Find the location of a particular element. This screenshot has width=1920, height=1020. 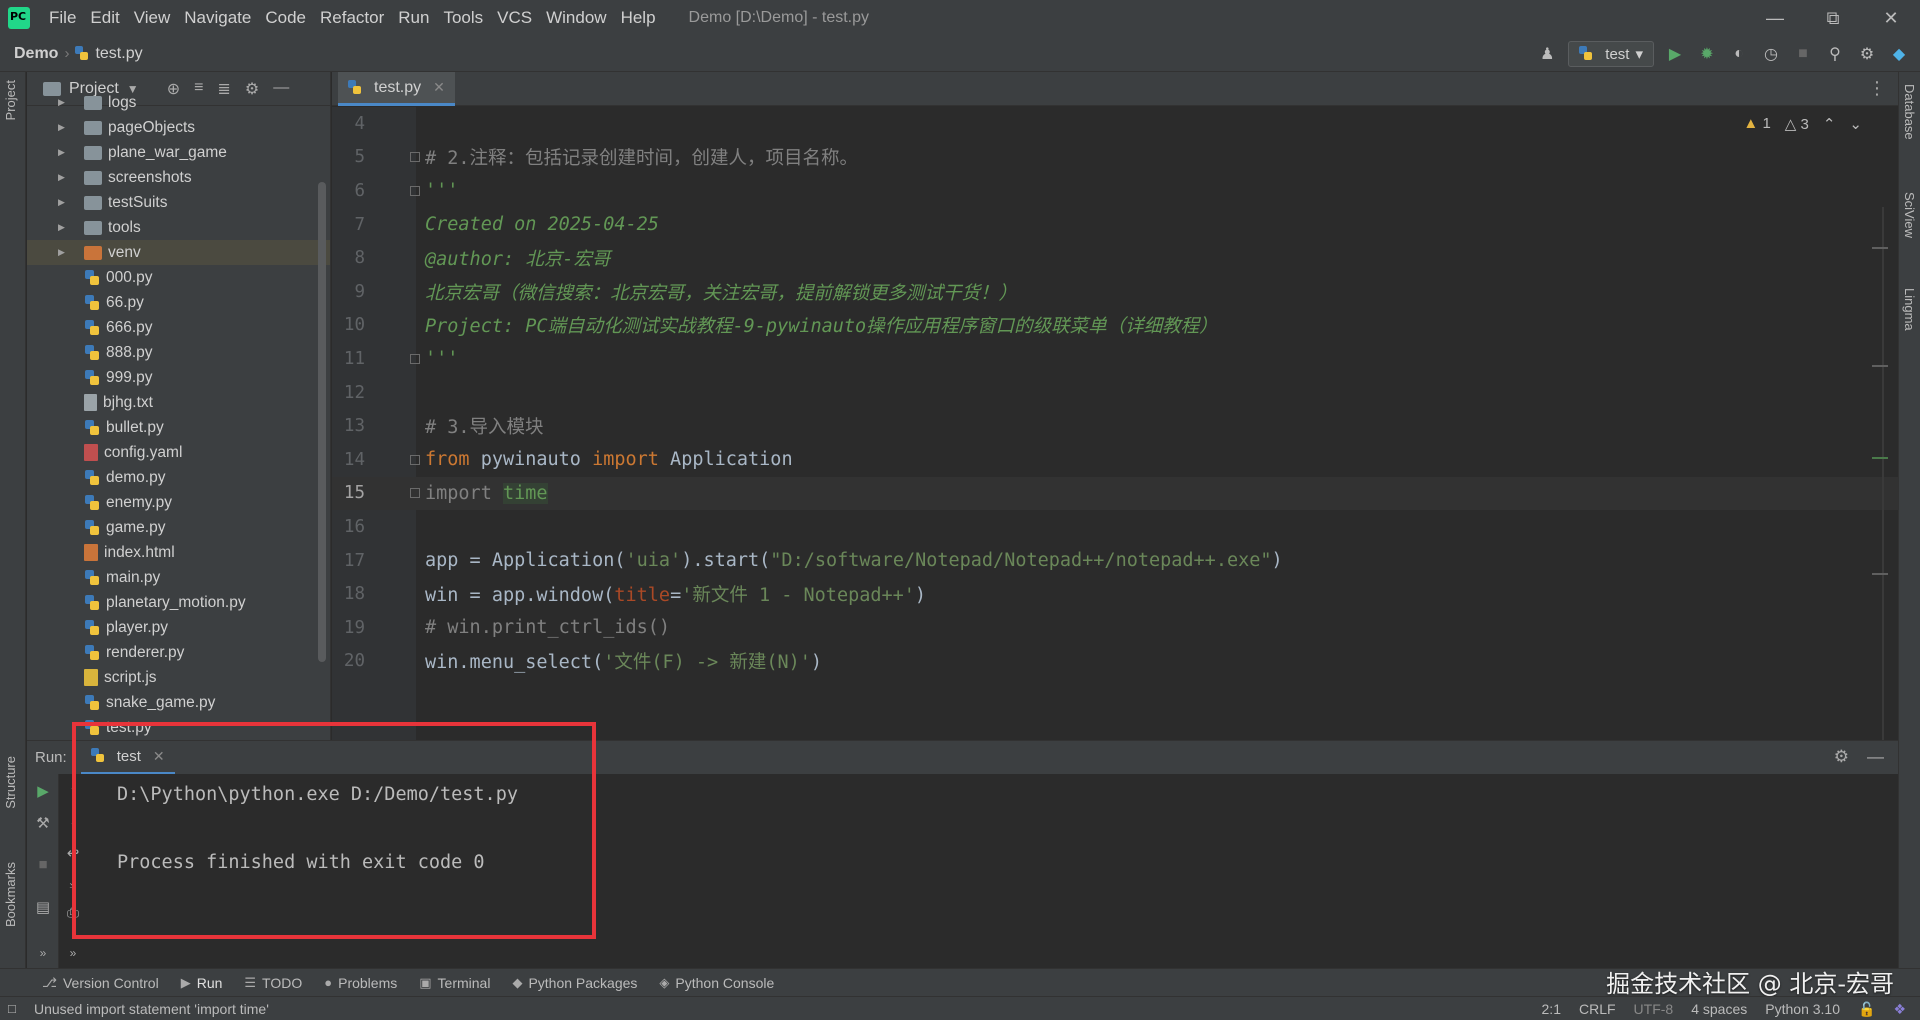

tree-file-item: demo.py is located at coordinates (178, 477).